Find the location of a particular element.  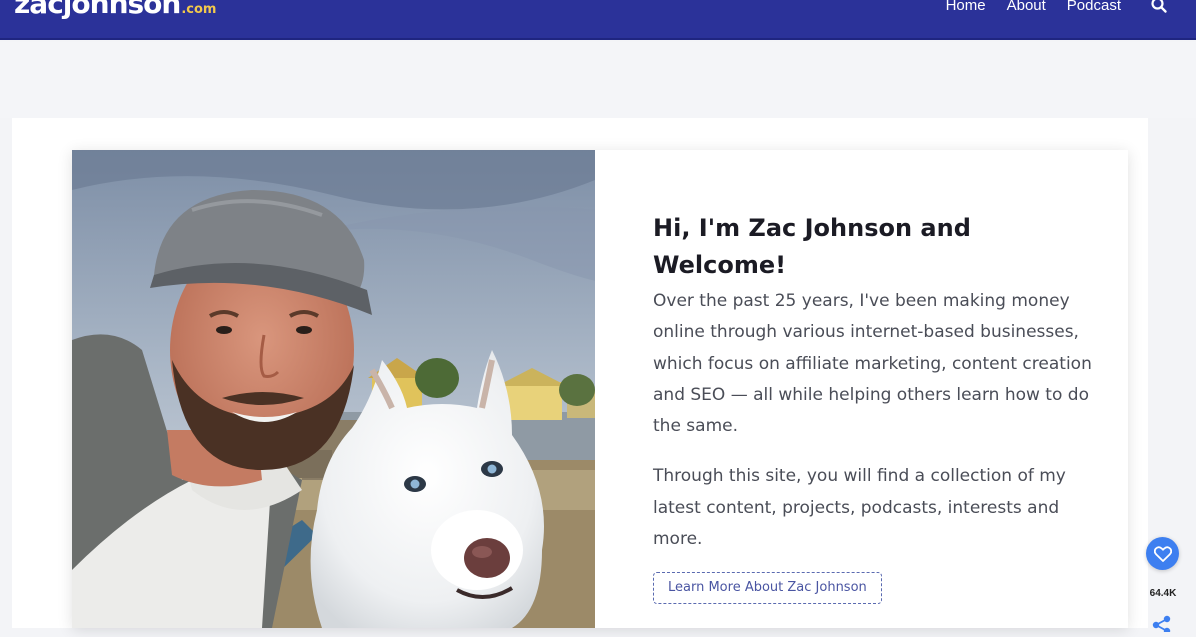

hero-title: Hi, I'm Zac Johnson and Welcome! is located at coordinates (812, 246).